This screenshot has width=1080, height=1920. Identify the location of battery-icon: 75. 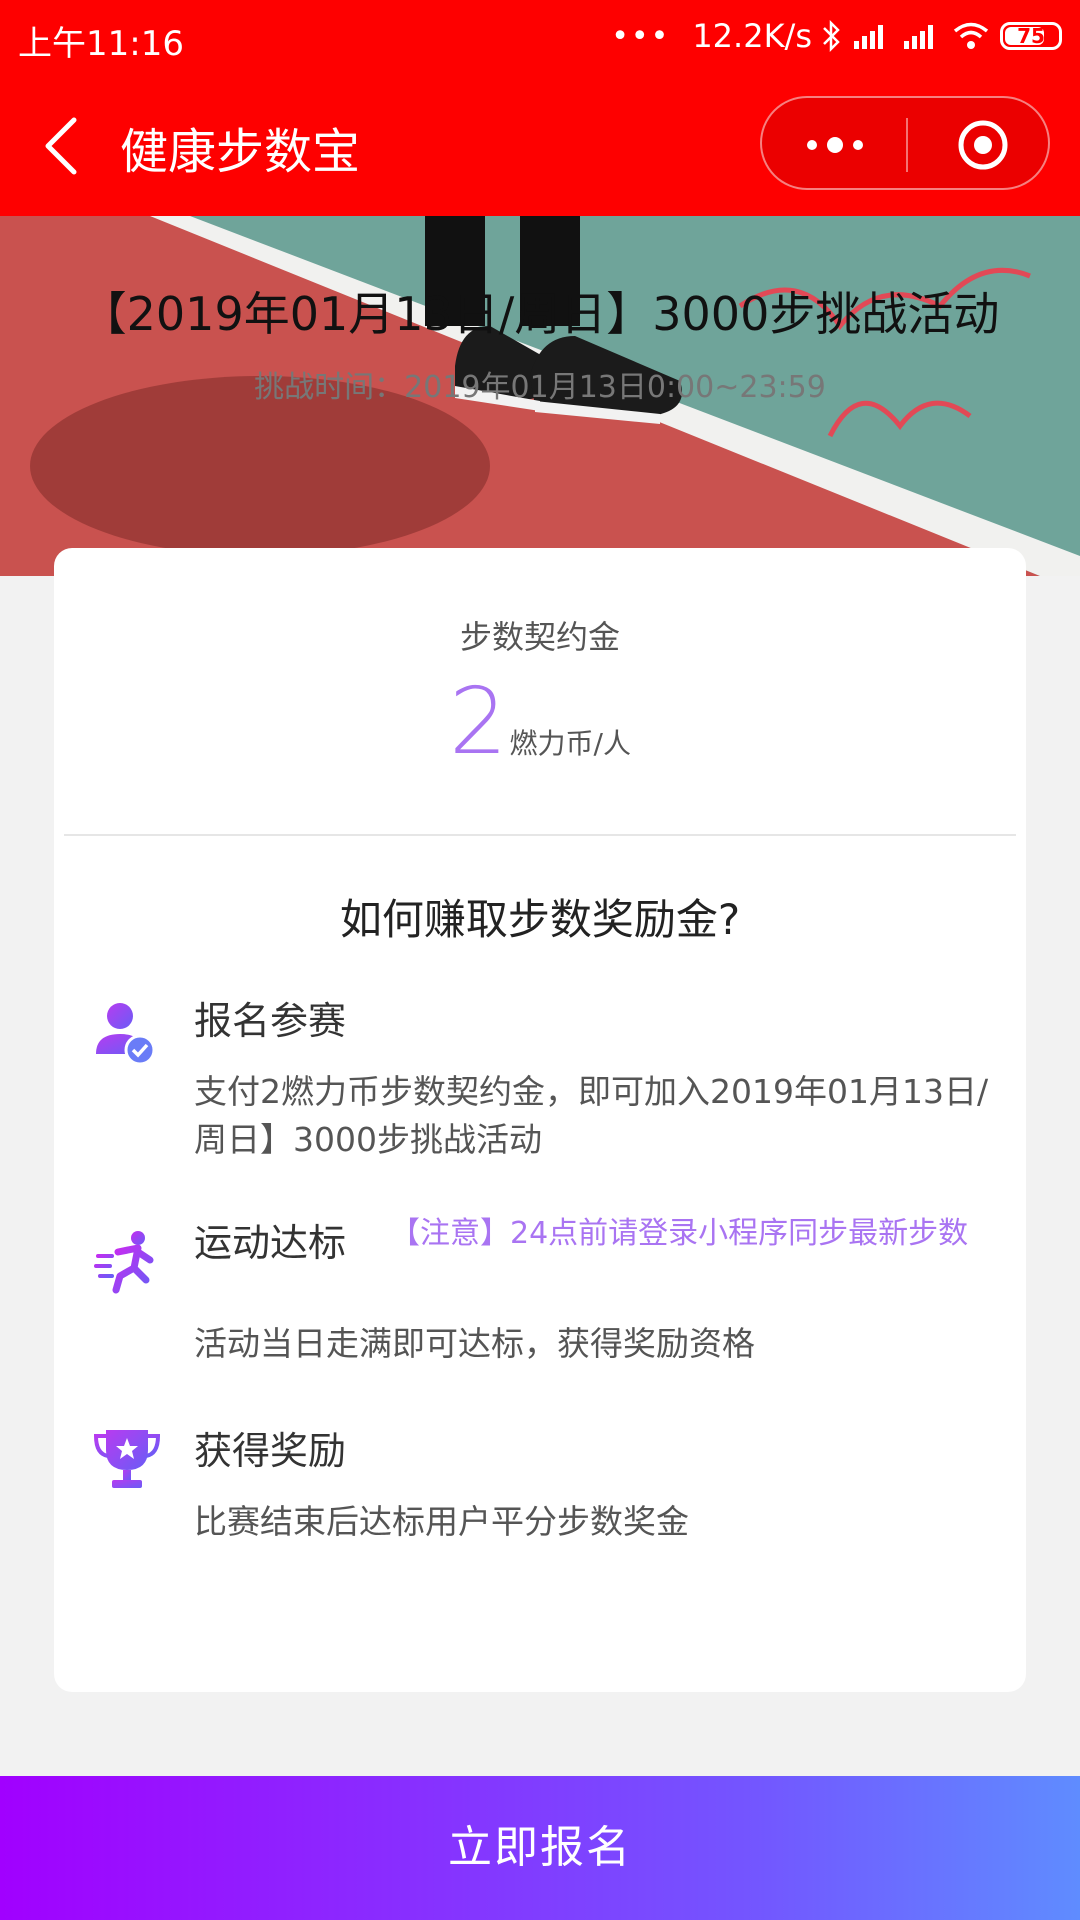
(1031, 36).